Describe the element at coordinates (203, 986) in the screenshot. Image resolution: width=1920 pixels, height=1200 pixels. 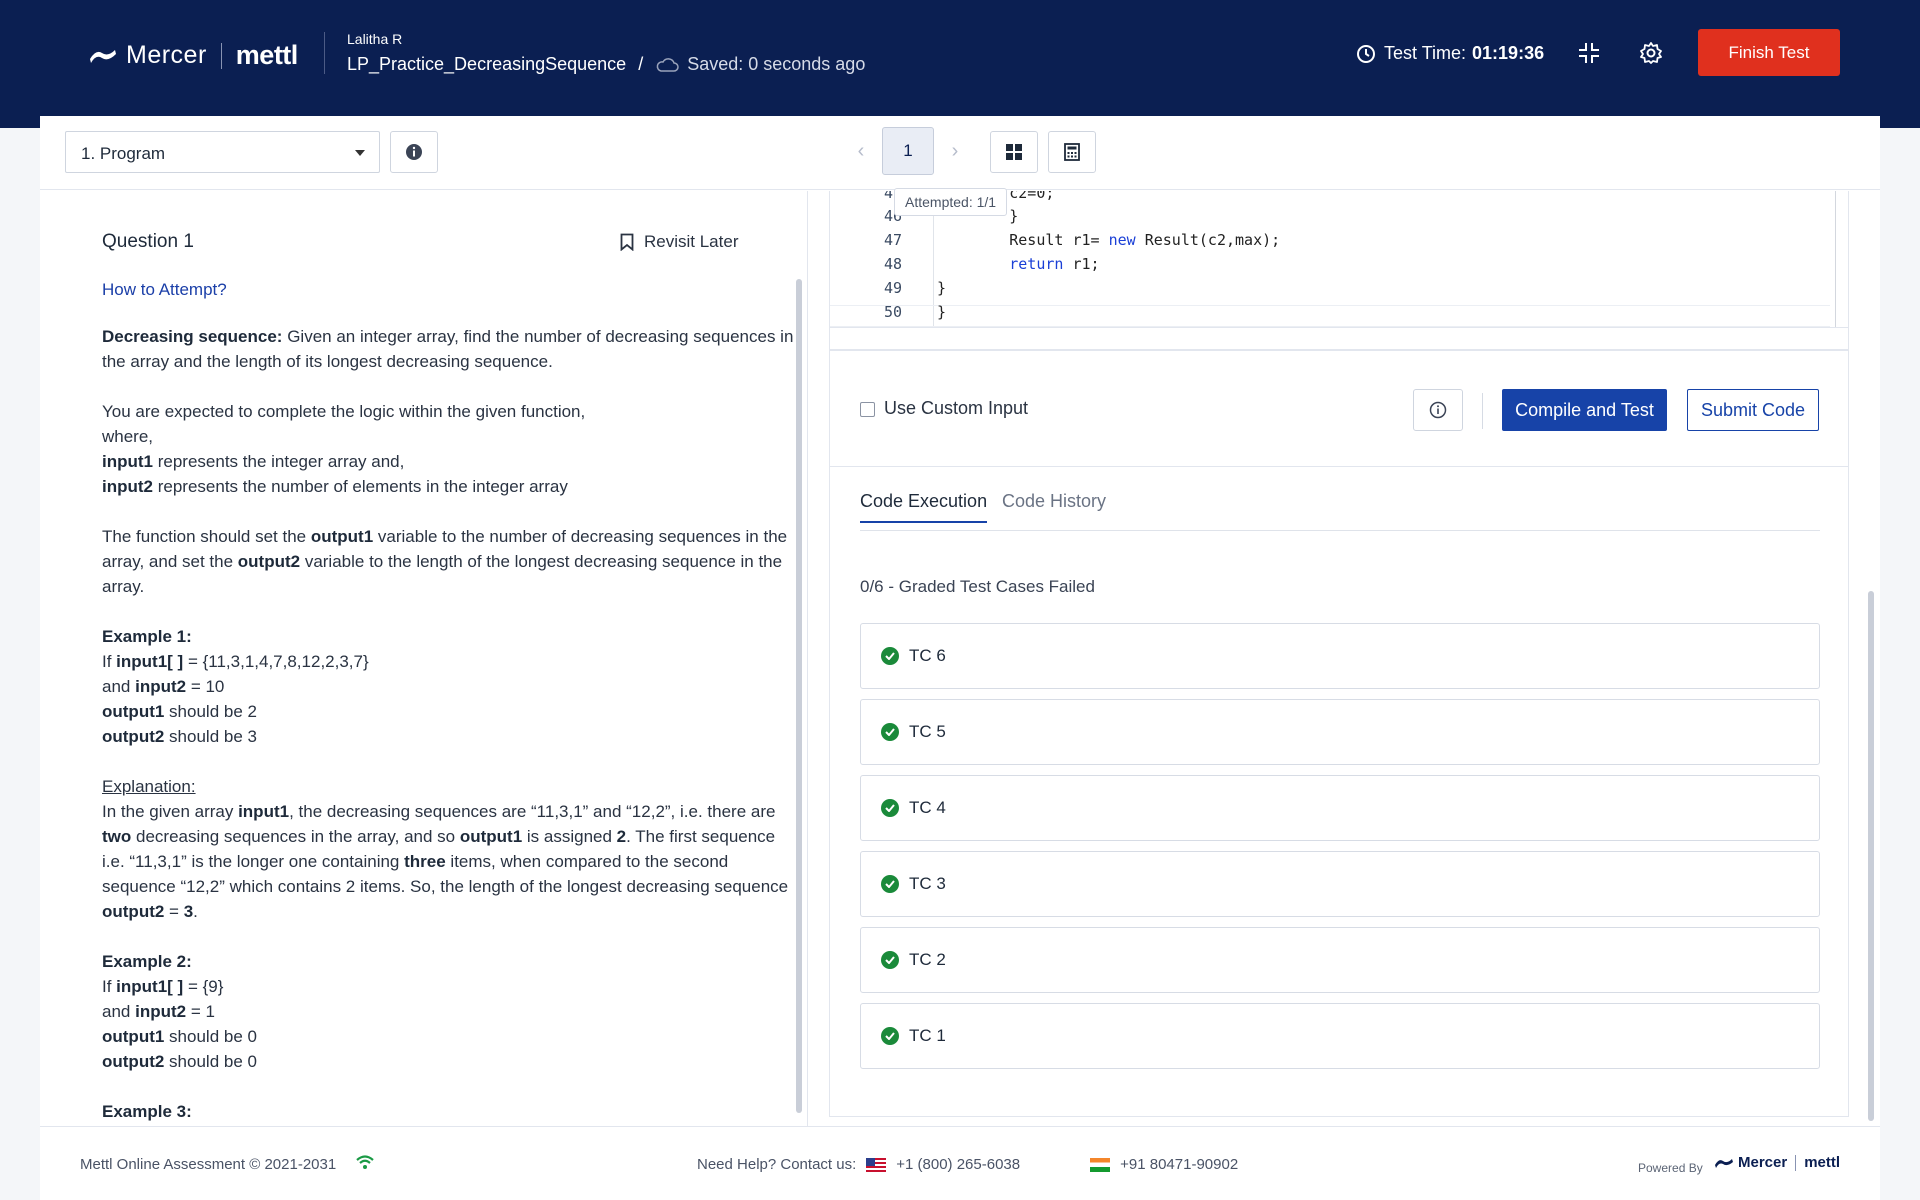
I see `ex2-text: = {9}` at that location.